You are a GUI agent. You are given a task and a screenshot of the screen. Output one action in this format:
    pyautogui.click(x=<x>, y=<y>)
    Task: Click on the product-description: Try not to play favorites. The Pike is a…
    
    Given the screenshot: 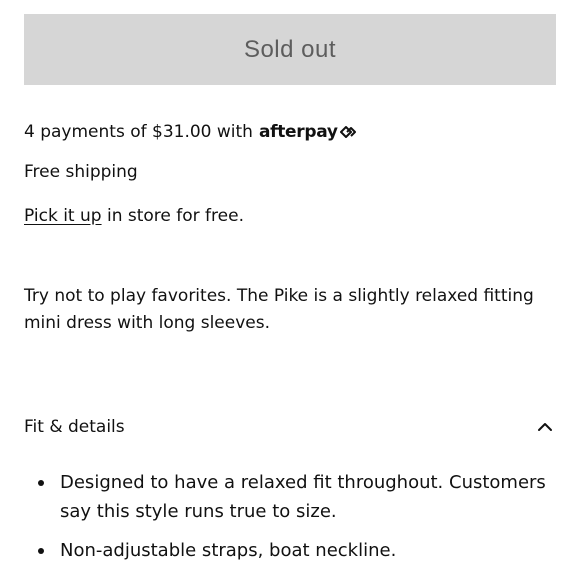 What is the action you would take?
    pyautogui.click(x=279, y=309)
    